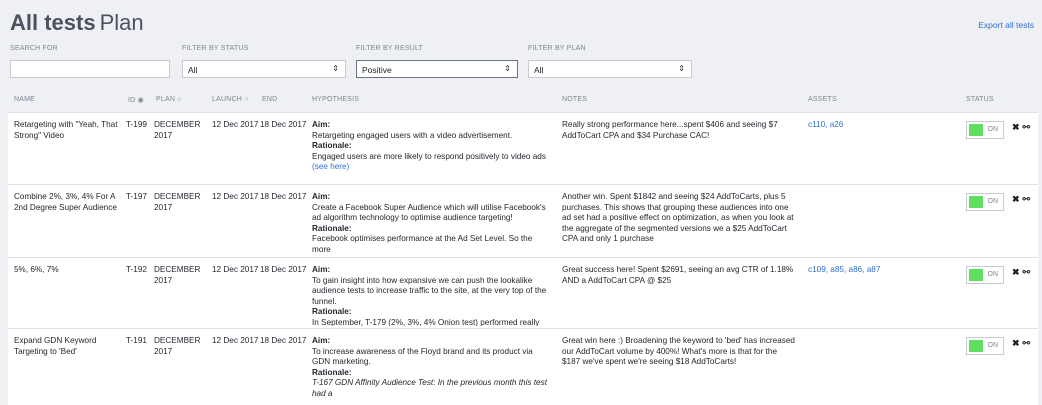 This screenshot has height=405, width=1042. What do you see at coordinates (557, 48) in the screenshot?
I see `plan-filter-label: FILTER BY PLAN` at bounding box center [557, 48].